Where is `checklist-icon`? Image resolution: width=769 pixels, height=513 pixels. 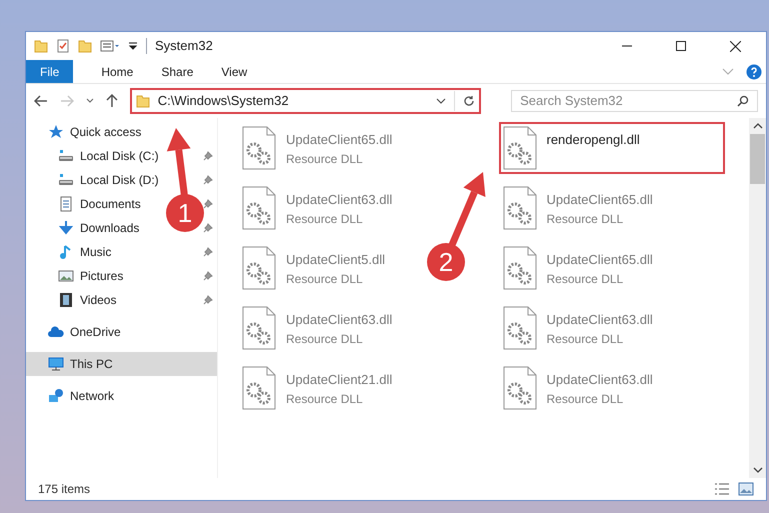 checklist-icon is located at coordinates (63, 46).